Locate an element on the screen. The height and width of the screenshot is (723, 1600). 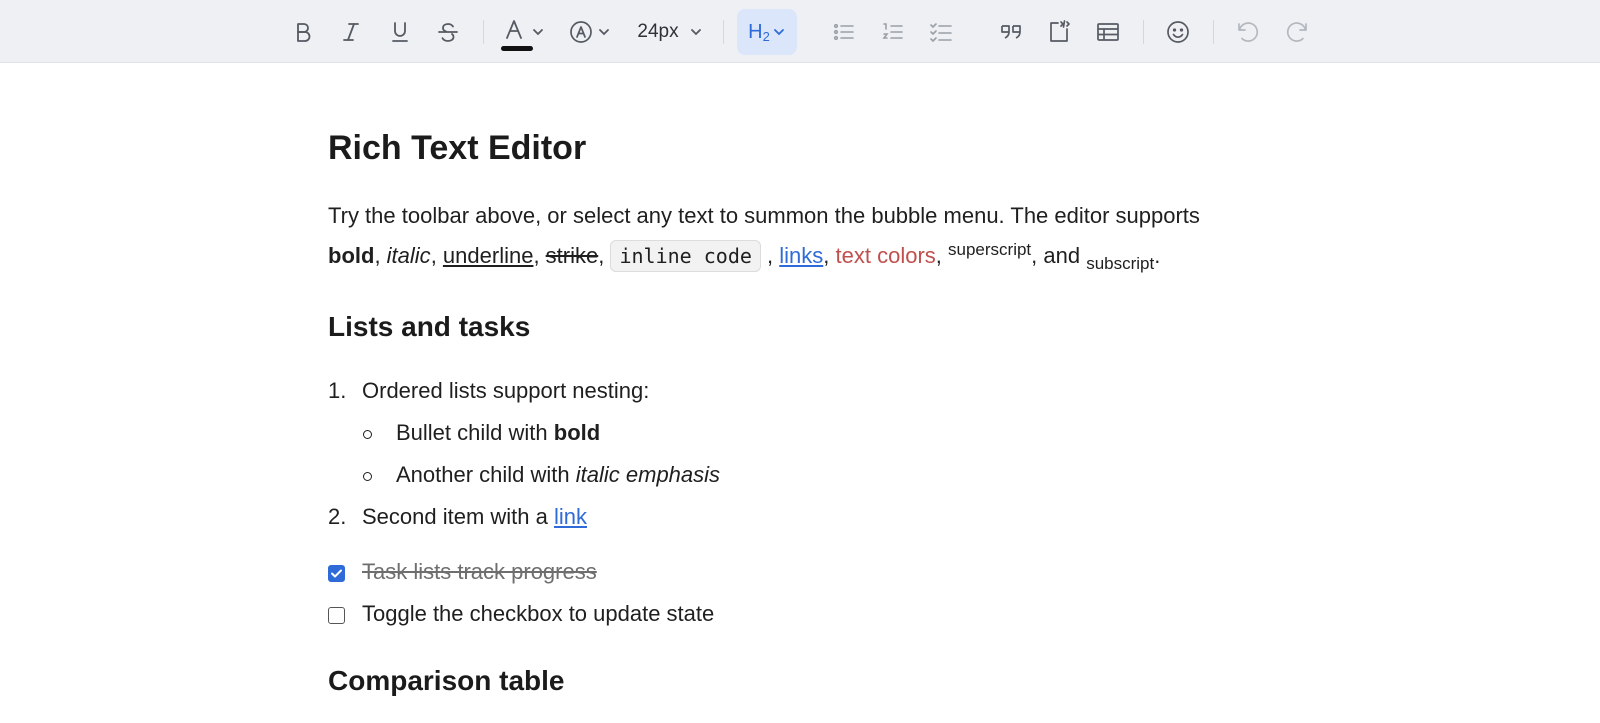
bold-button is located at coordinates (303, 32).